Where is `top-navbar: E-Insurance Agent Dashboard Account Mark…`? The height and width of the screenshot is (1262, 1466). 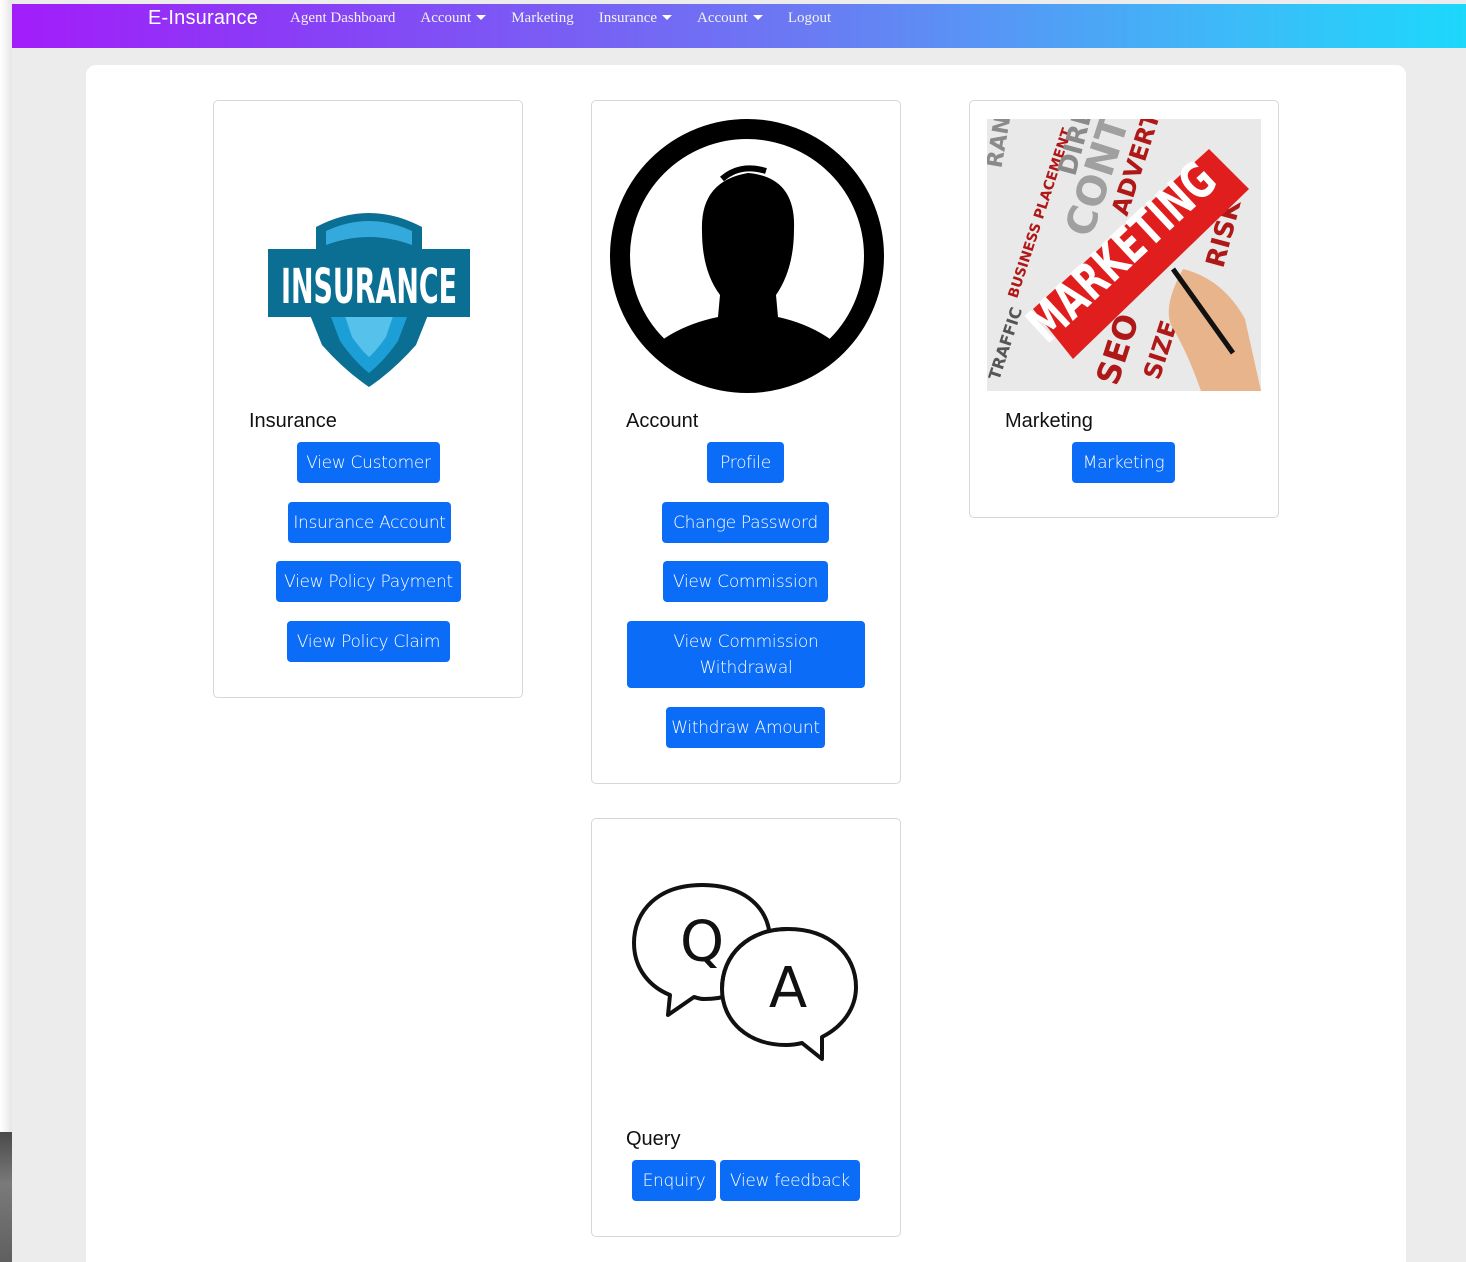
top-navbar: E-Insurance Agent Dashboard Account Mark… is located at coordinates (739, 26).